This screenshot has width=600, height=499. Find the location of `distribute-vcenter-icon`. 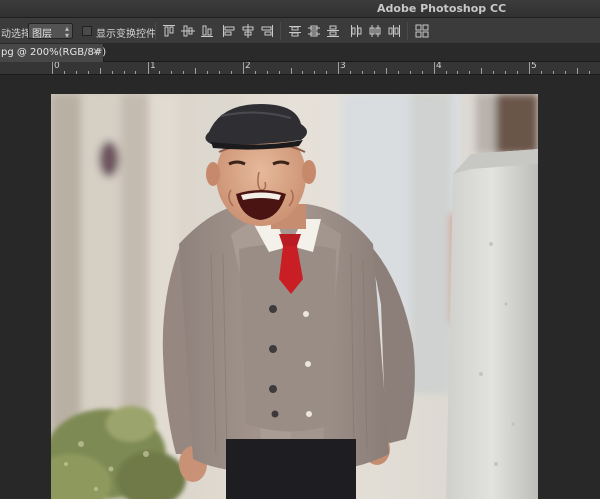

distribute-vcenter-icon is located at coordinates (314, 31).